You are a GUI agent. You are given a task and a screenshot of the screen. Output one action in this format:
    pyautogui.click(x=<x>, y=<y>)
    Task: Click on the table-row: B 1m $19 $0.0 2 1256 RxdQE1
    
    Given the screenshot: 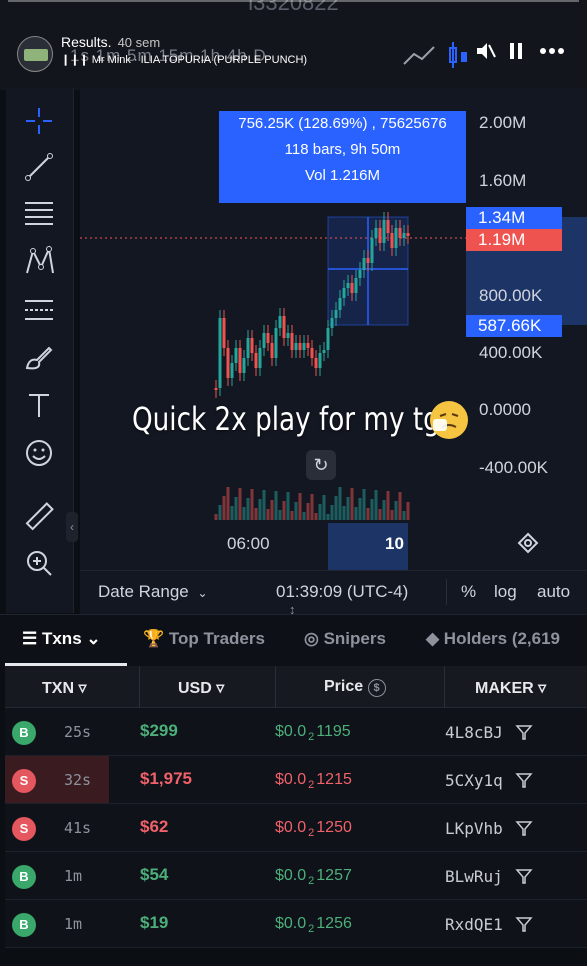 What is the action you would take?
    pyautogui.click(x=296, y=924)
    